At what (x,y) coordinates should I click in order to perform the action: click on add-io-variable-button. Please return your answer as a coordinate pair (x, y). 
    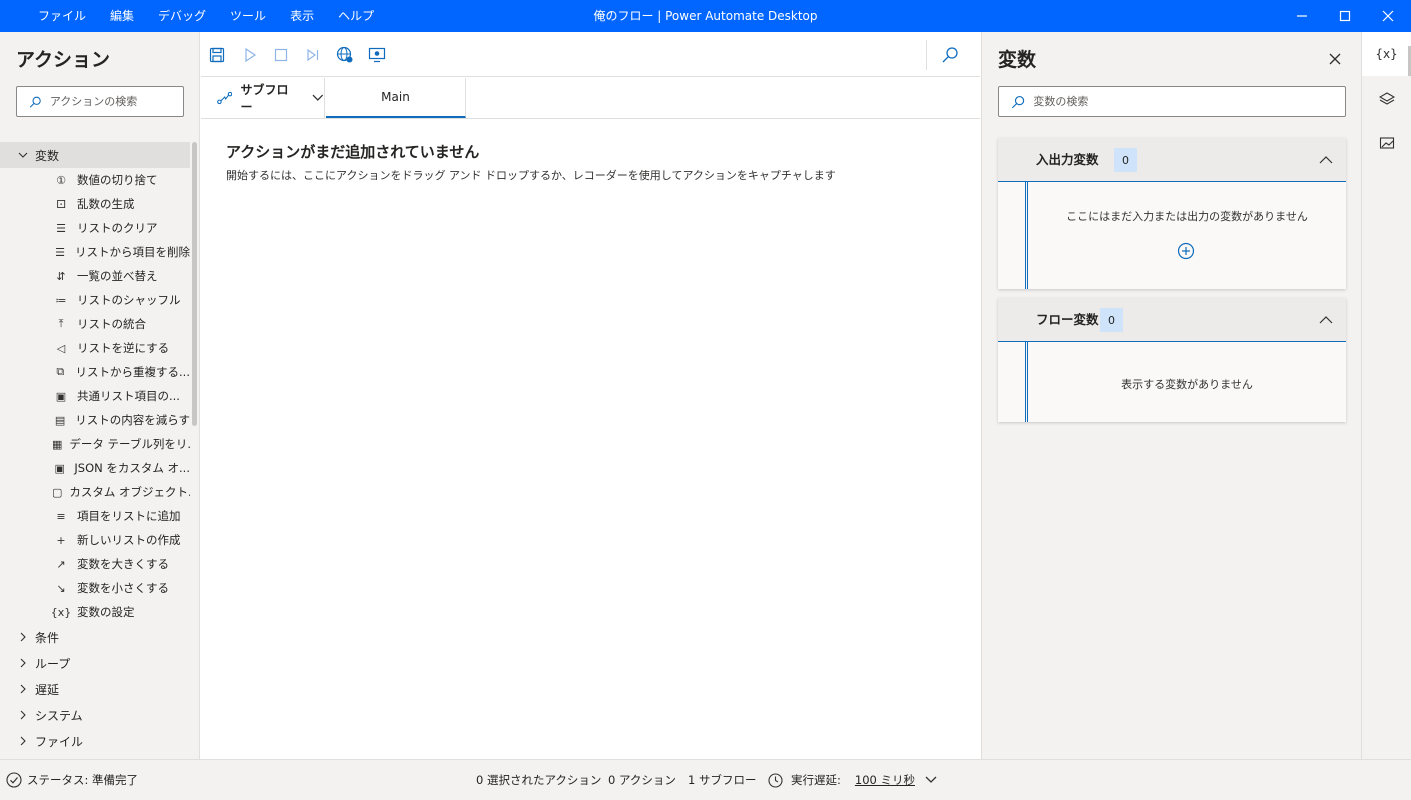
    Looking at the image, I should click on (1186, 251).